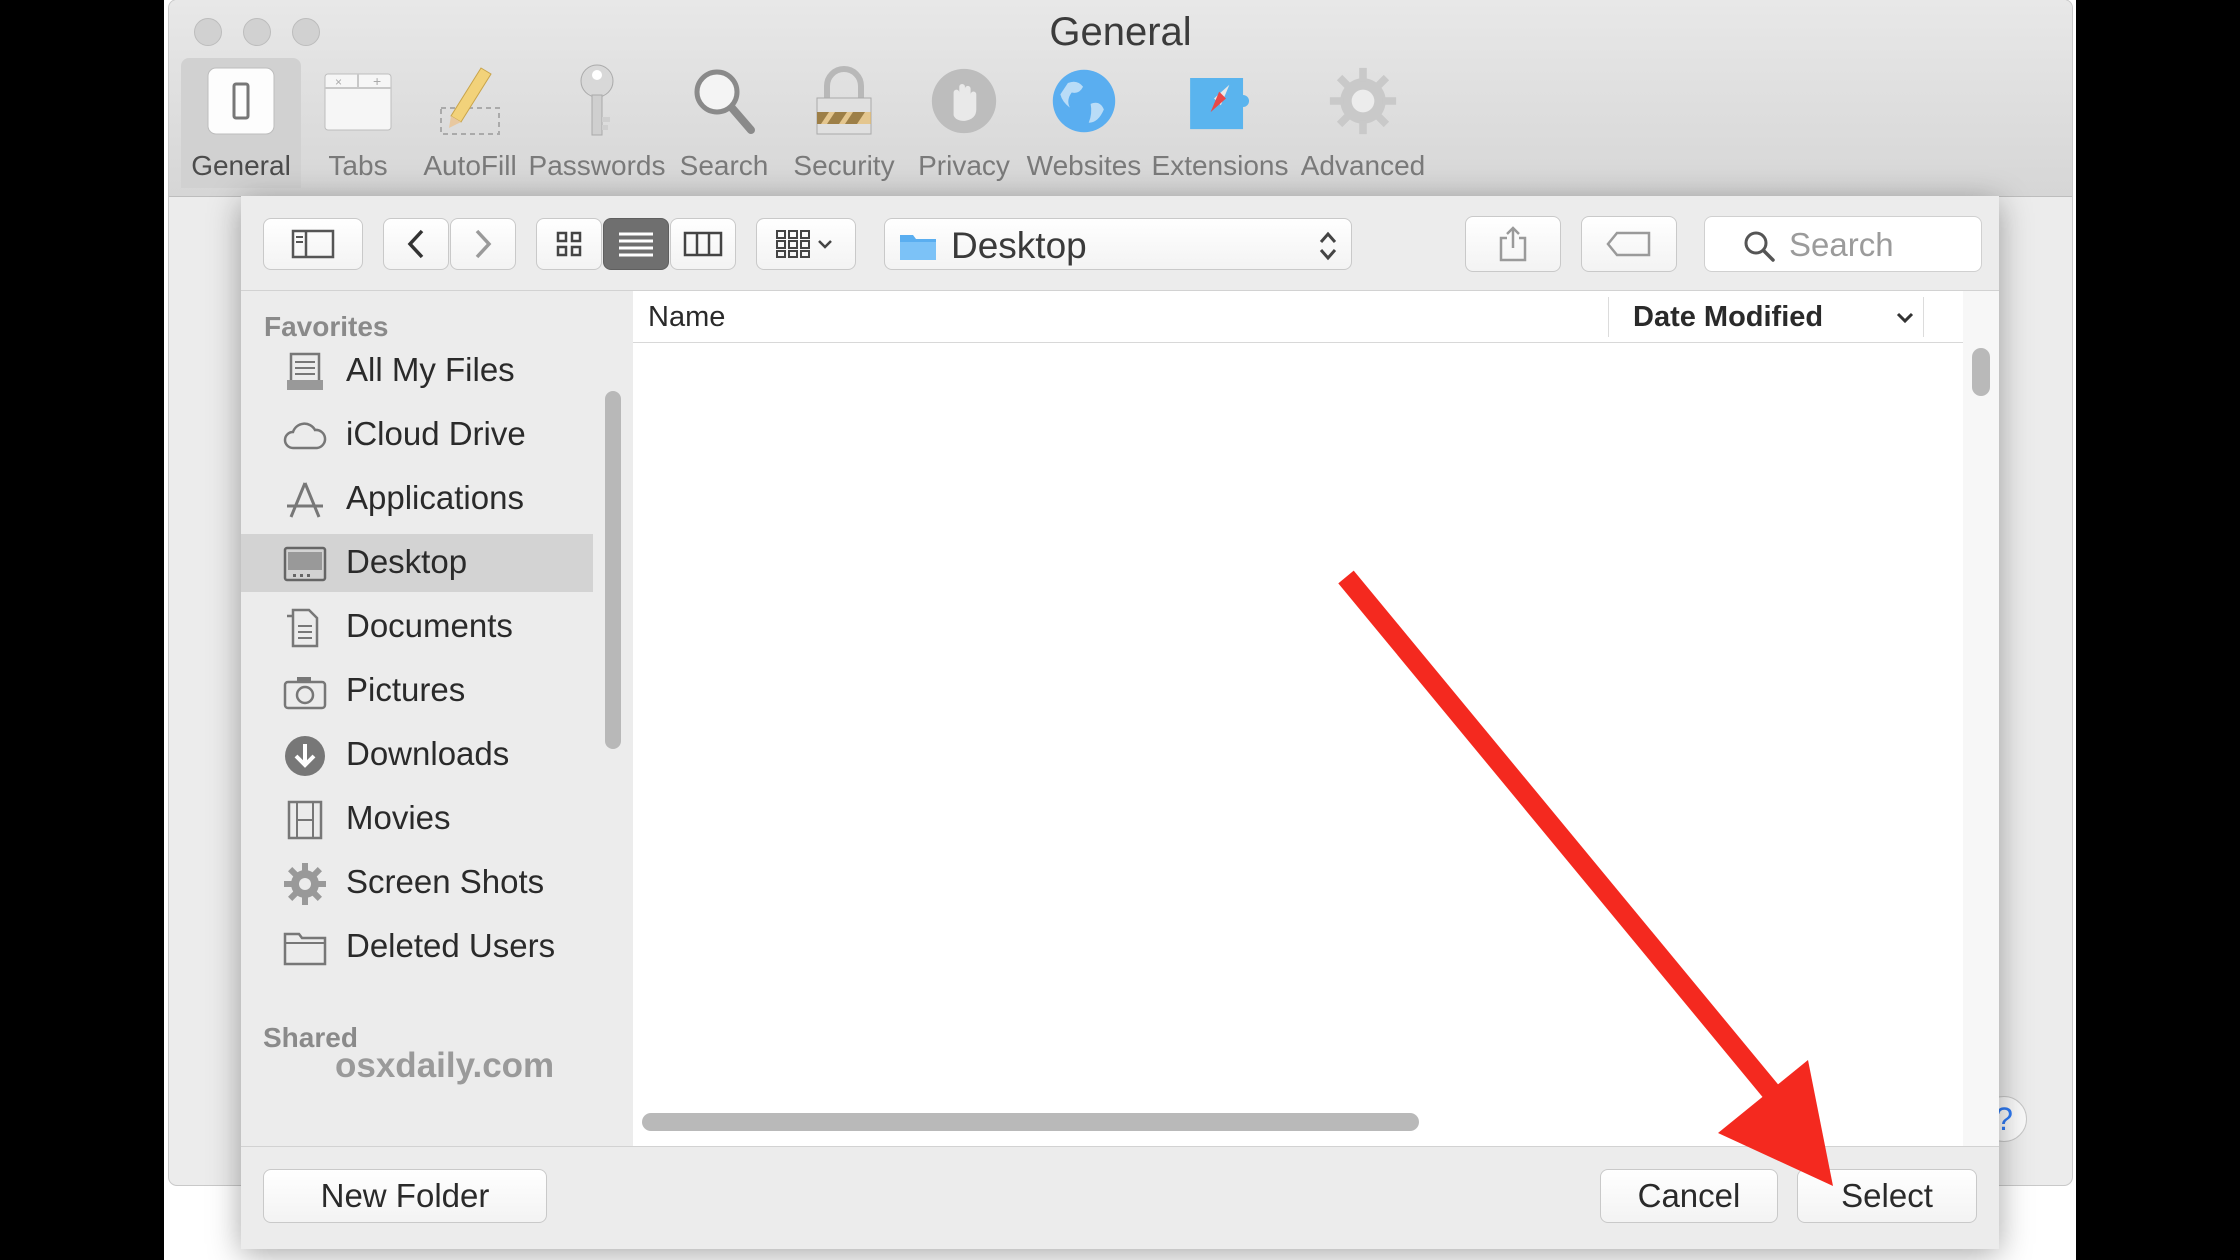  Describe the element at coordinates (417, 691) in the screenshot. I see `sidebar-item-pictures: Pictures` at that location.